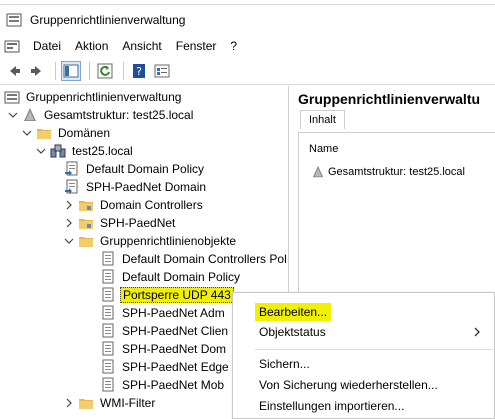 The width and height of the screenshot is (495, 419). I want to click on properties-button, so click(162, 71).